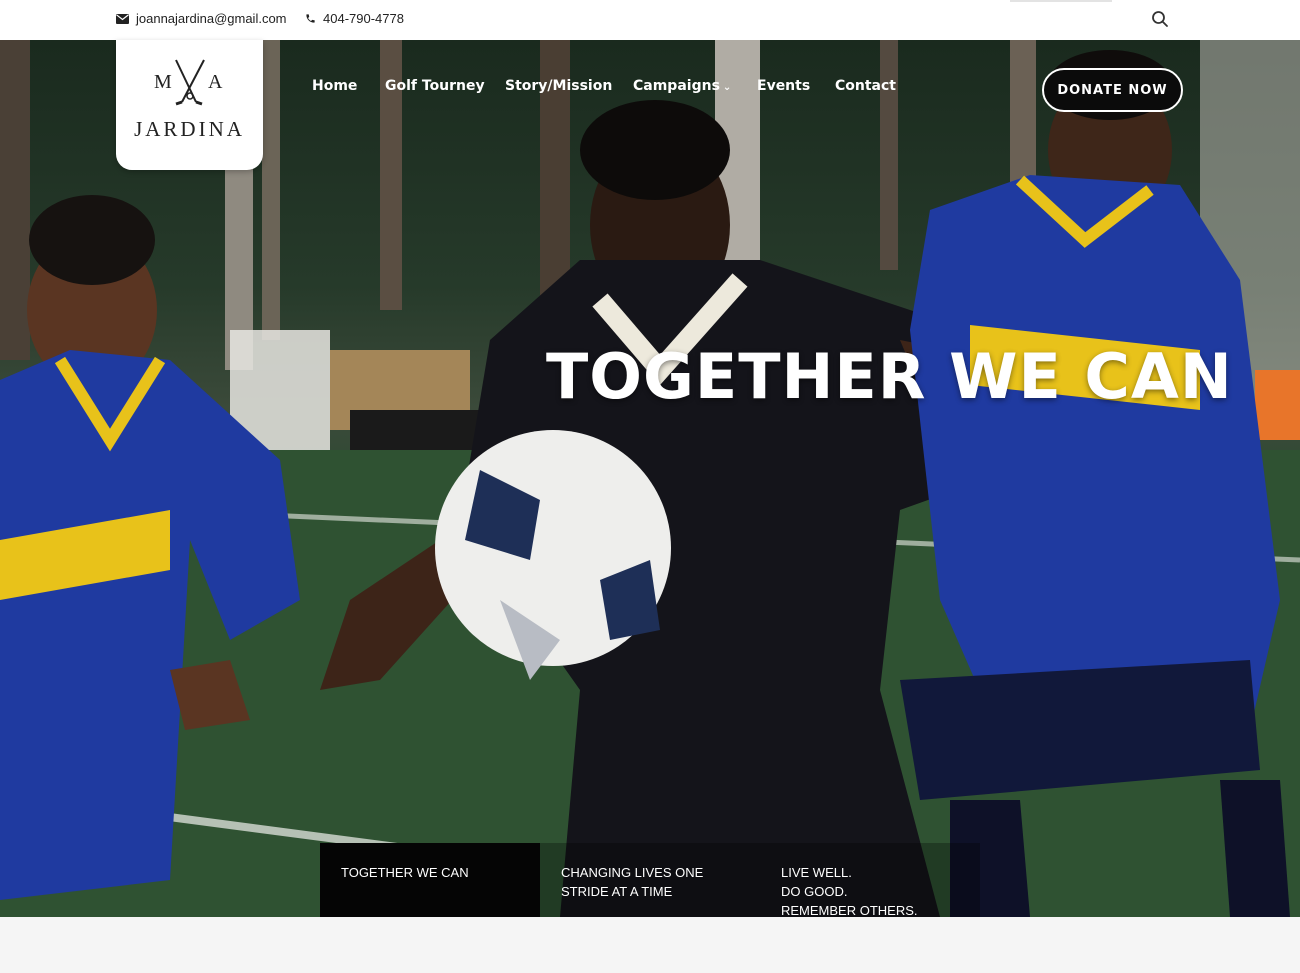 The width and height of the screenshot is (1300, 973). Describe the element at coordinates (163, 82) in the screenshot. I see `svg-text: M` at that location.